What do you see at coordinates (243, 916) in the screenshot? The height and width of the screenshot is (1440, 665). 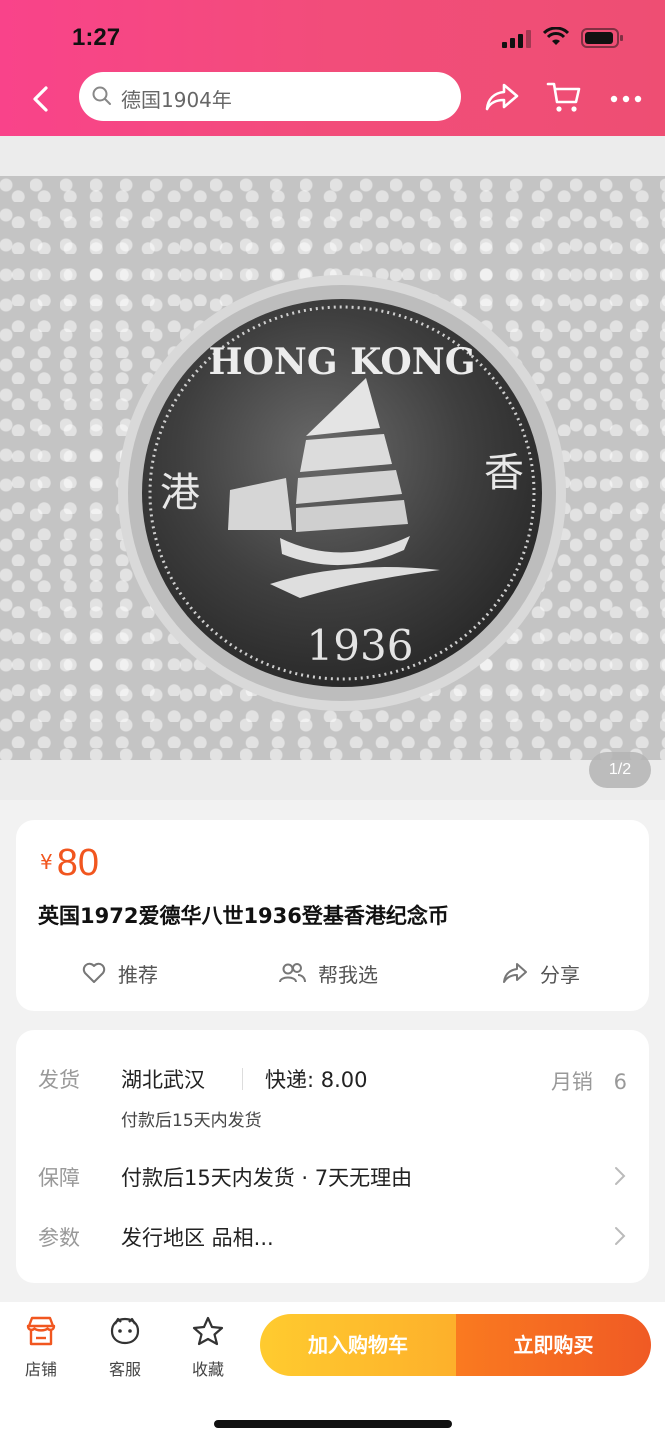 I see `product-title: 英国1972爱德华八世1936登基香港纪念币` at bounding box center [243, 916].